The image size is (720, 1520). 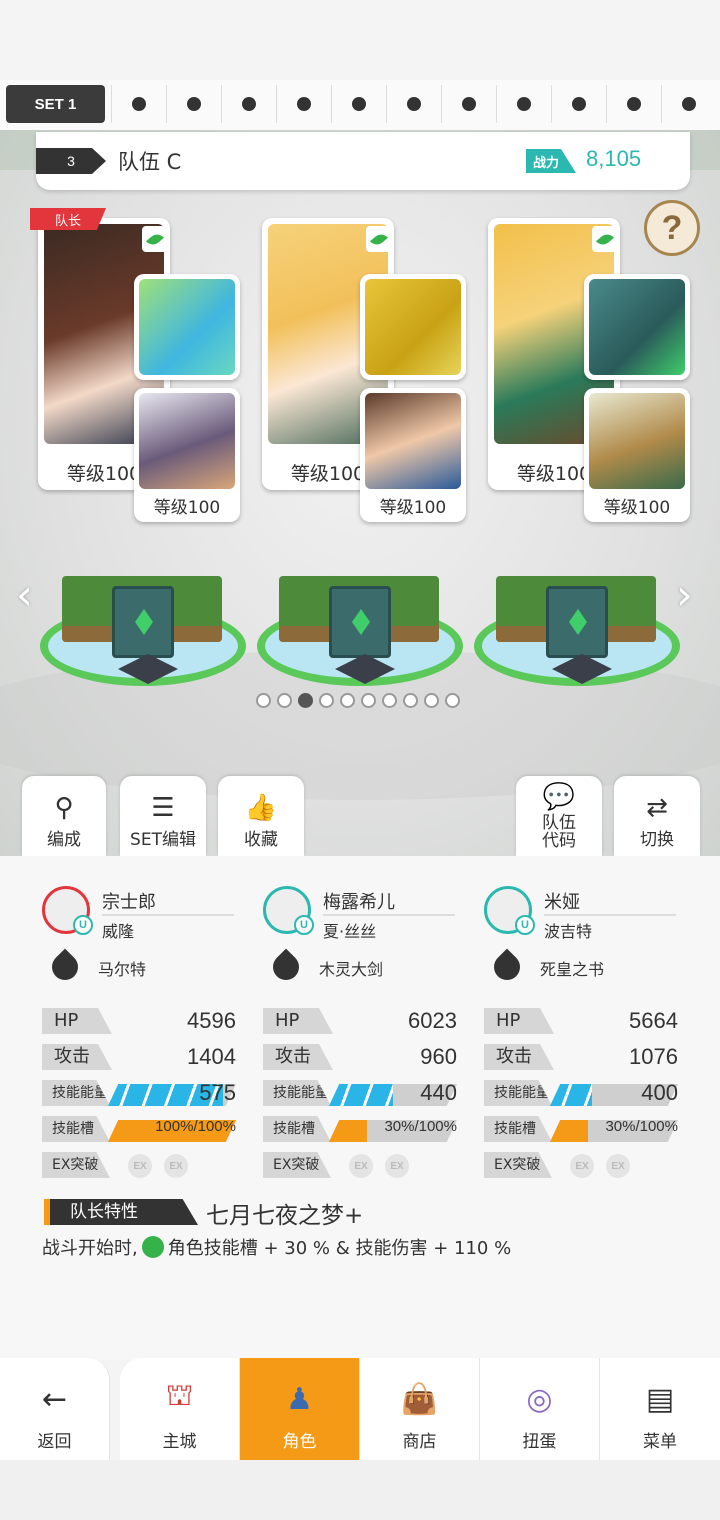 What do you see at coordinates (568, 931) in the screenshot?
I see `support-name: 波吉特` at bounding box center [568, 931].